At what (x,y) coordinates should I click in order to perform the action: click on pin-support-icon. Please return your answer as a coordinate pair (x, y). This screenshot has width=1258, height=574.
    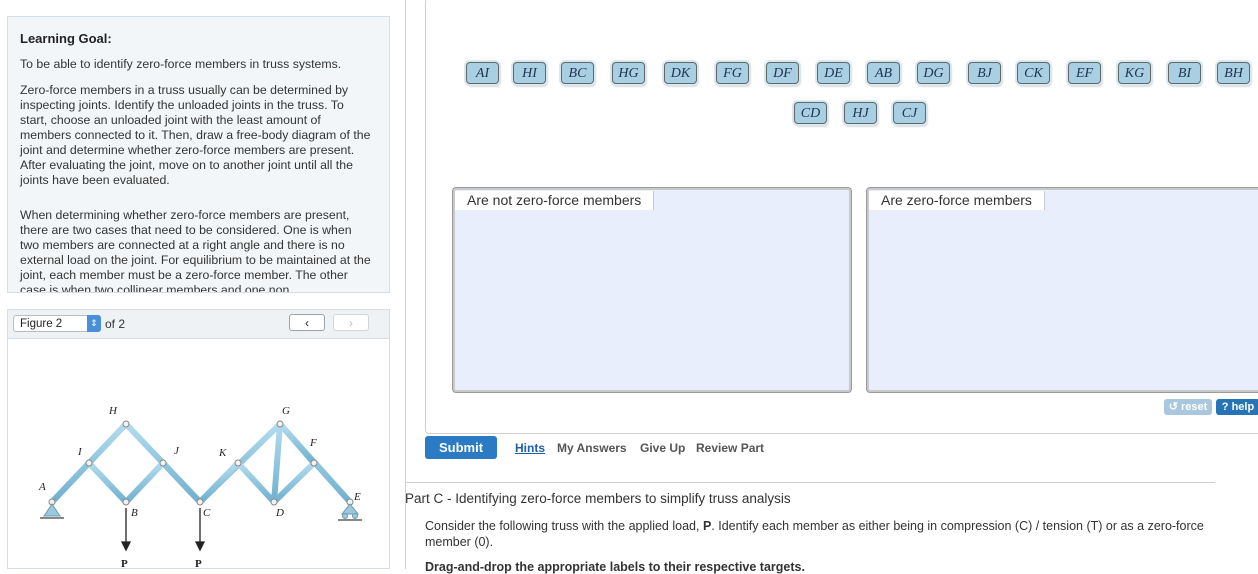
    Looking at the image, I should click on (52, 510).